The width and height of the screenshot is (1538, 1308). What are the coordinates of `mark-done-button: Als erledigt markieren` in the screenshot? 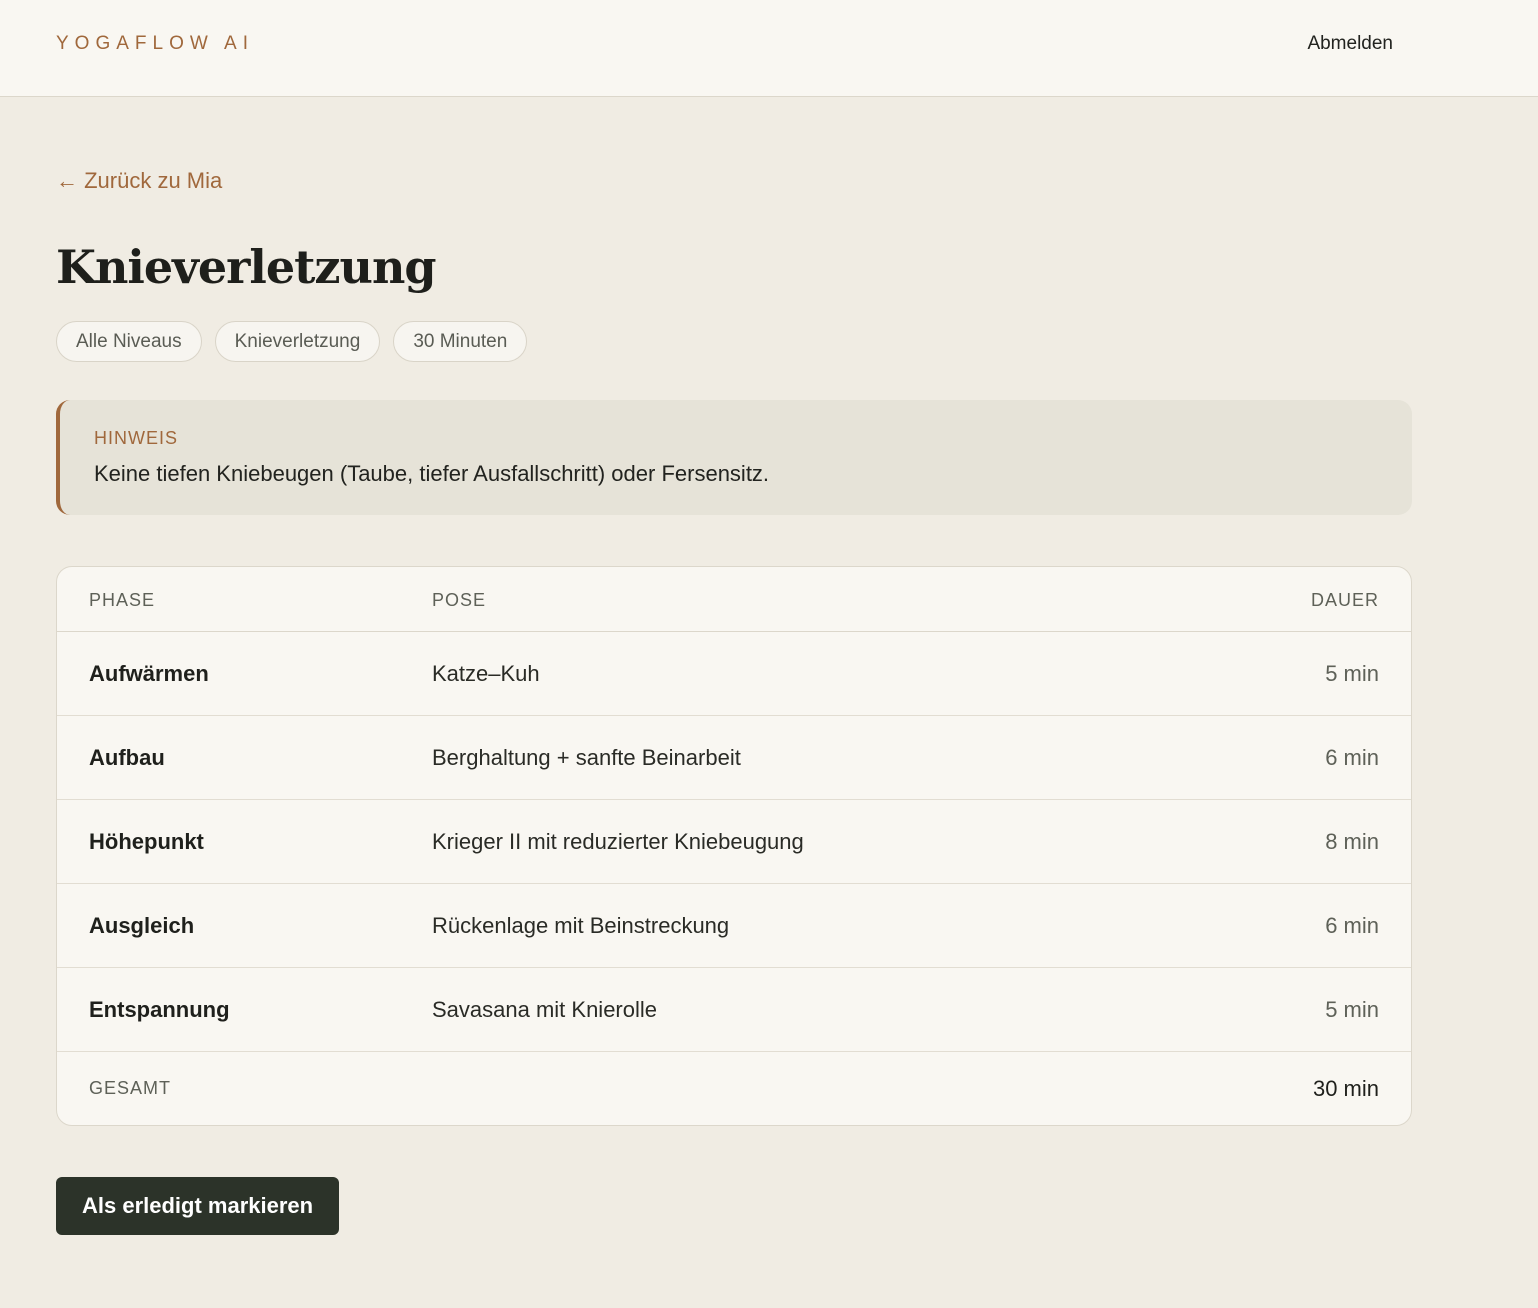 It's located at (198, 1206).